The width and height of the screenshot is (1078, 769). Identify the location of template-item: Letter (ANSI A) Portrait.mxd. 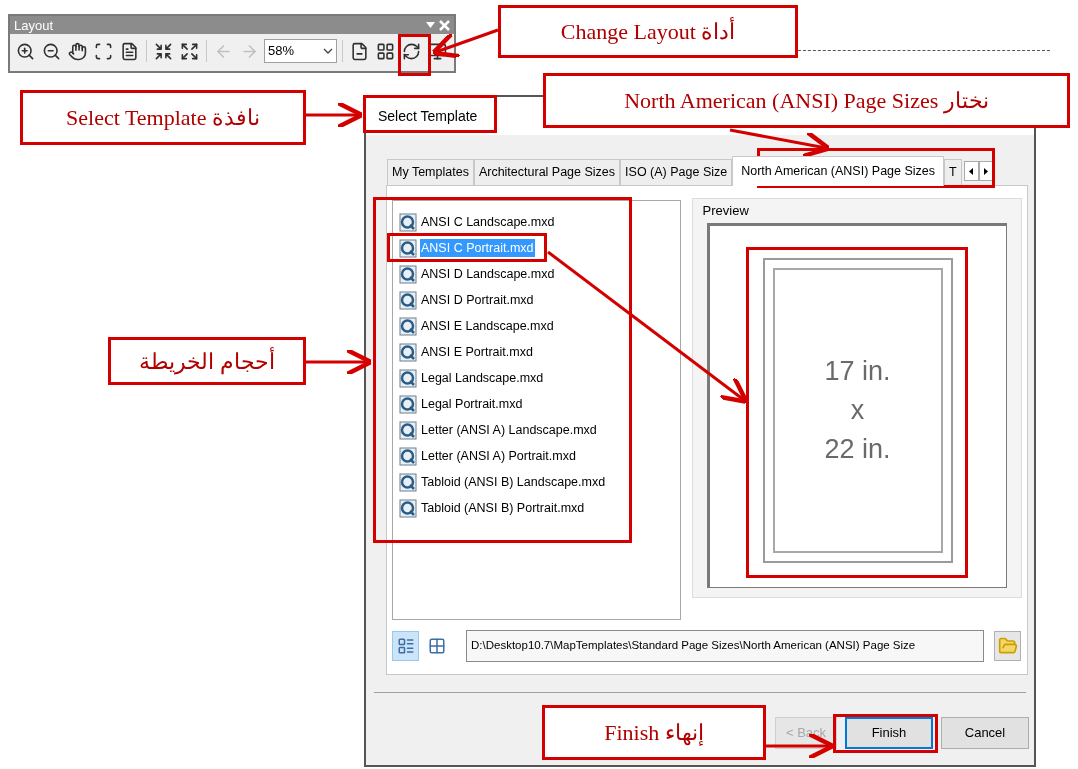
(498, 456).